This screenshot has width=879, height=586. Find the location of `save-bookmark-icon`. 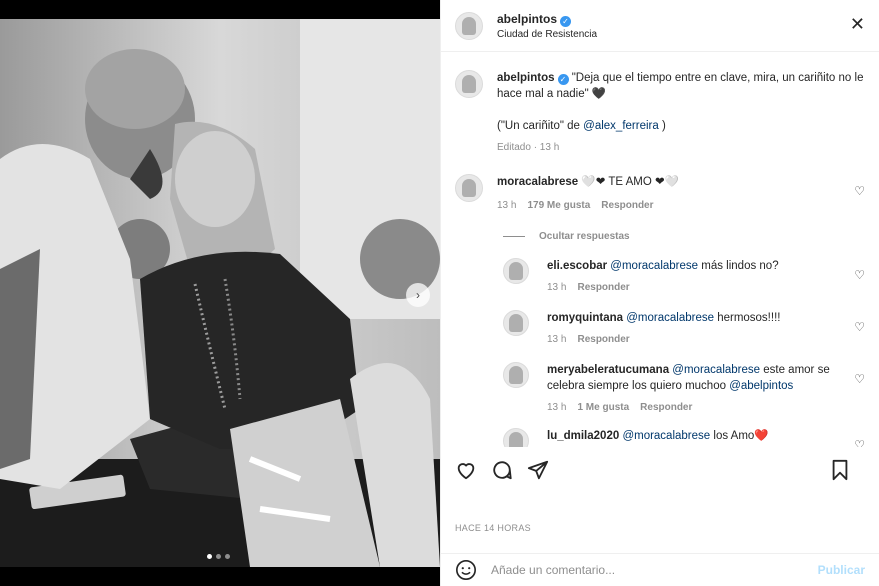

save-bookmark-icon is located at coordinates (840, 470).